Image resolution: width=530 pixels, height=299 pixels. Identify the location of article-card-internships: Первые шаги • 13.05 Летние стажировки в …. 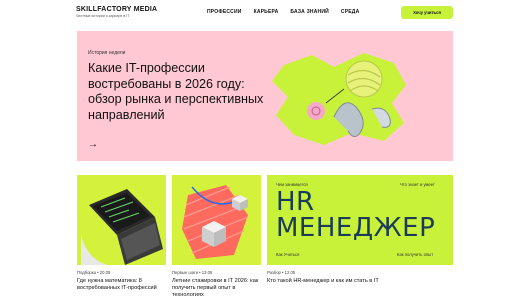
(216, 237).